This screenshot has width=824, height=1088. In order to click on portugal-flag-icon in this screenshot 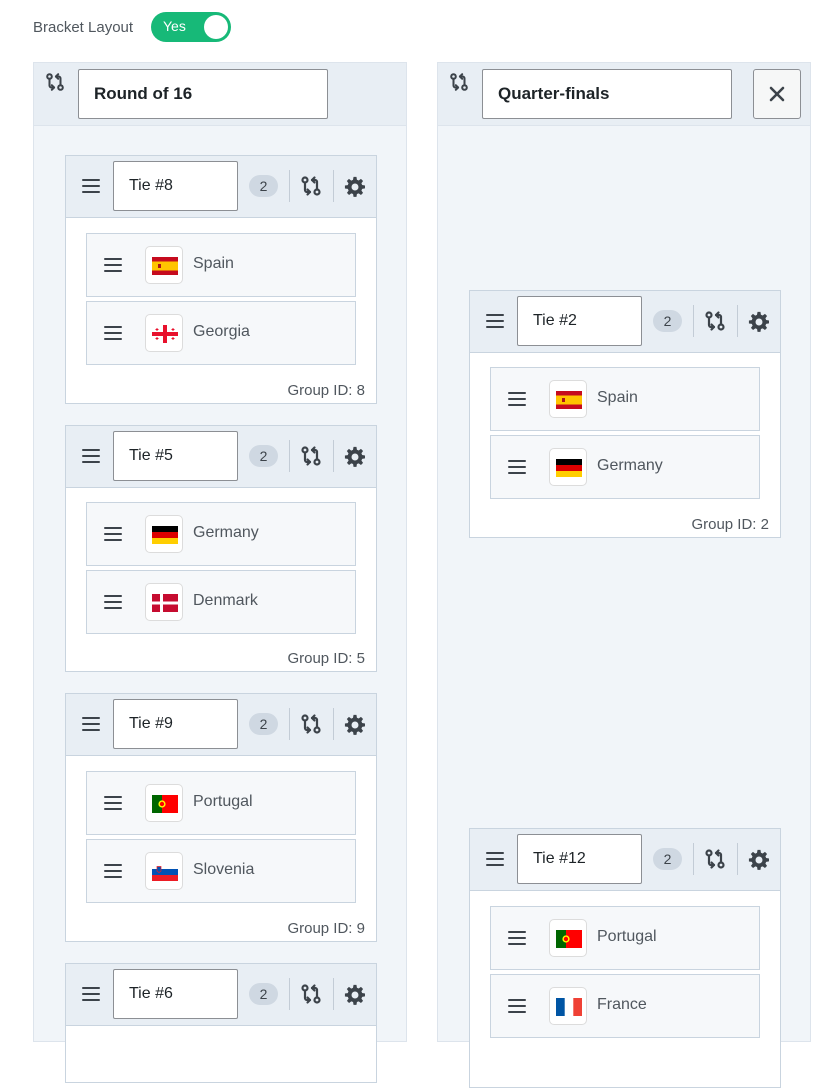, I will do `click(165, 804)`.